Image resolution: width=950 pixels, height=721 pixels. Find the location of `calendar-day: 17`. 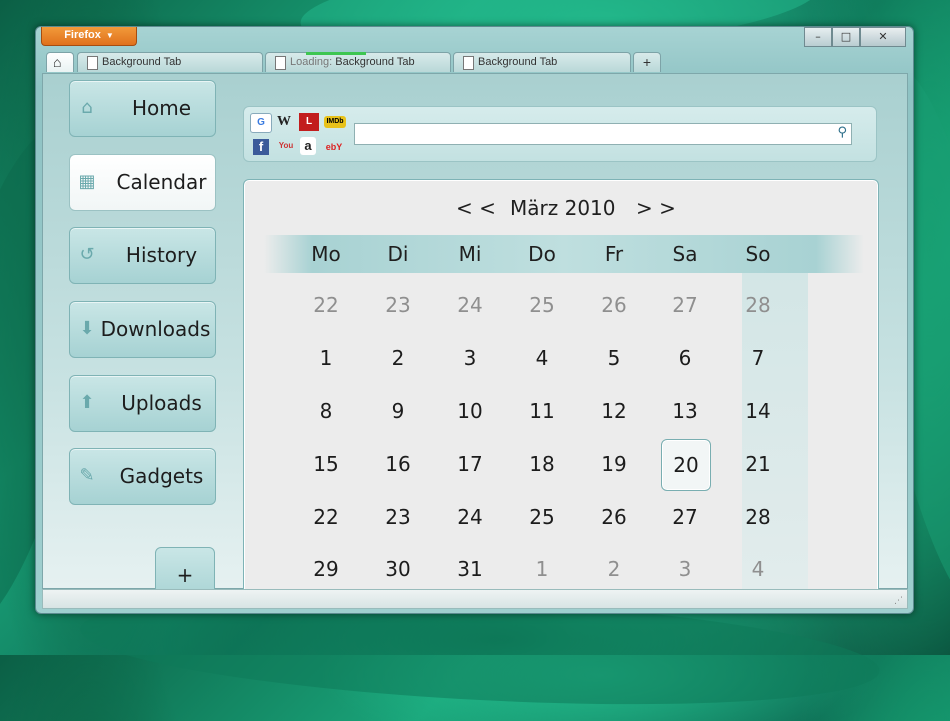

calendar-day: 17 is located at coordinates (470, 464).